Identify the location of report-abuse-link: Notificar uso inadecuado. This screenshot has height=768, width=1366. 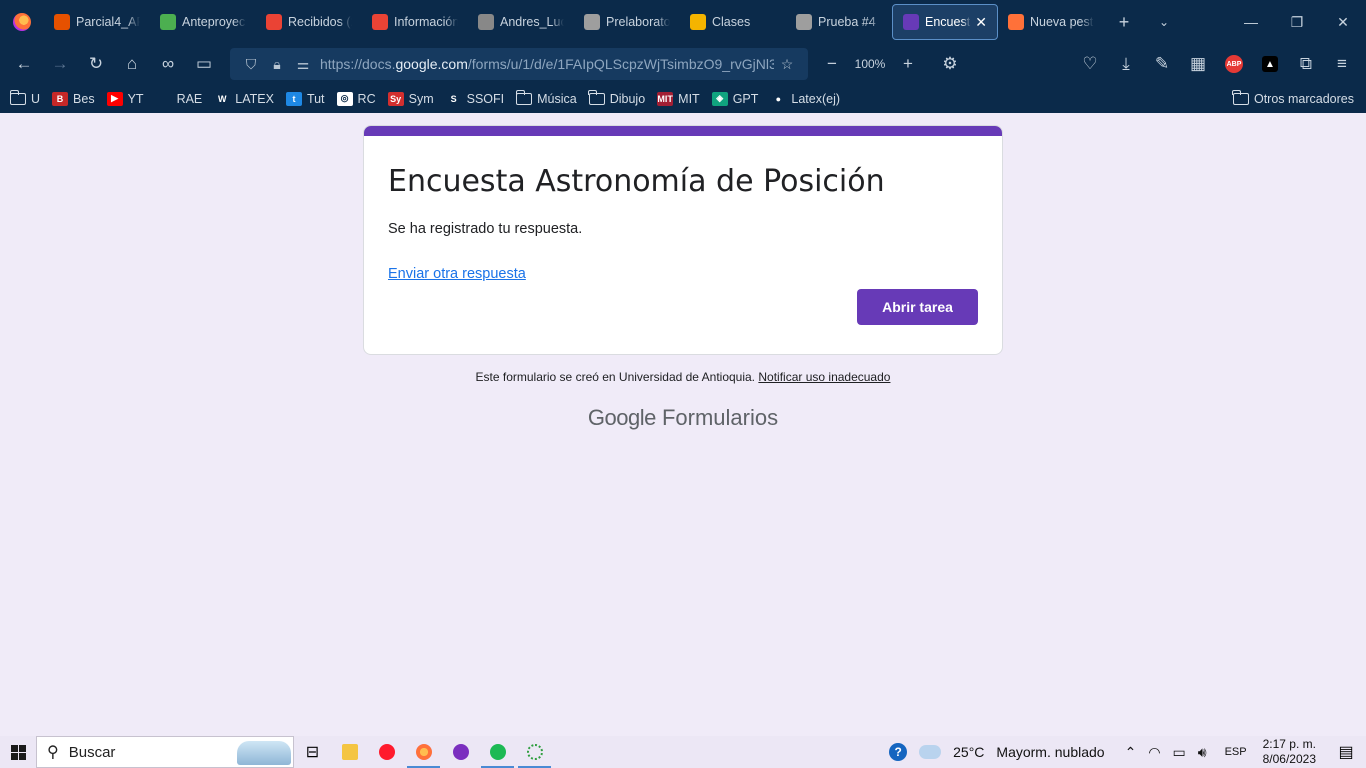
(824, 377).